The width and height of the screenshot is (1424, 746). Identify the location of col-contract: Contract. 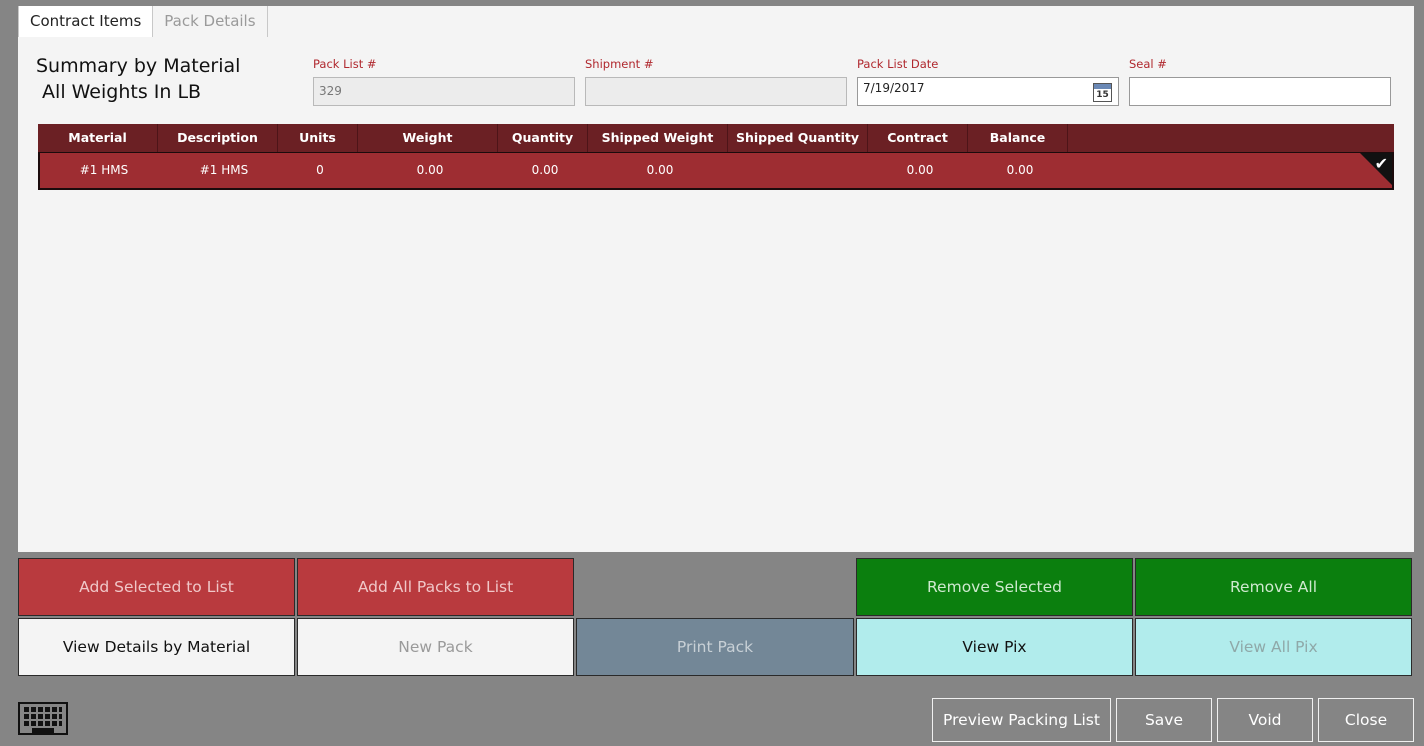
(918, 138).